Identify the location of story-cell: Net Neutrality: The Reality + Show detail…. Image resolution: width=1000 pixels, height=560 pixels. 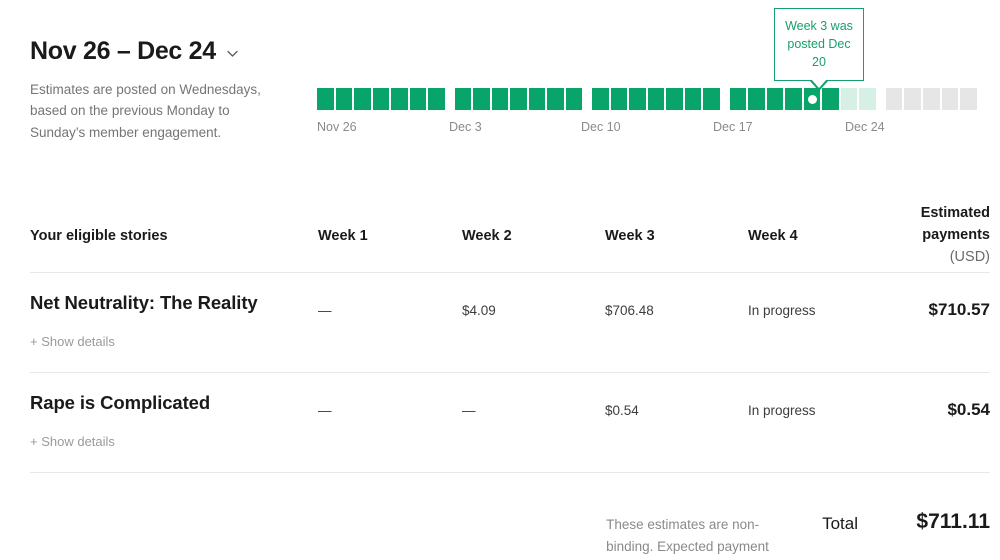
(174, 321).